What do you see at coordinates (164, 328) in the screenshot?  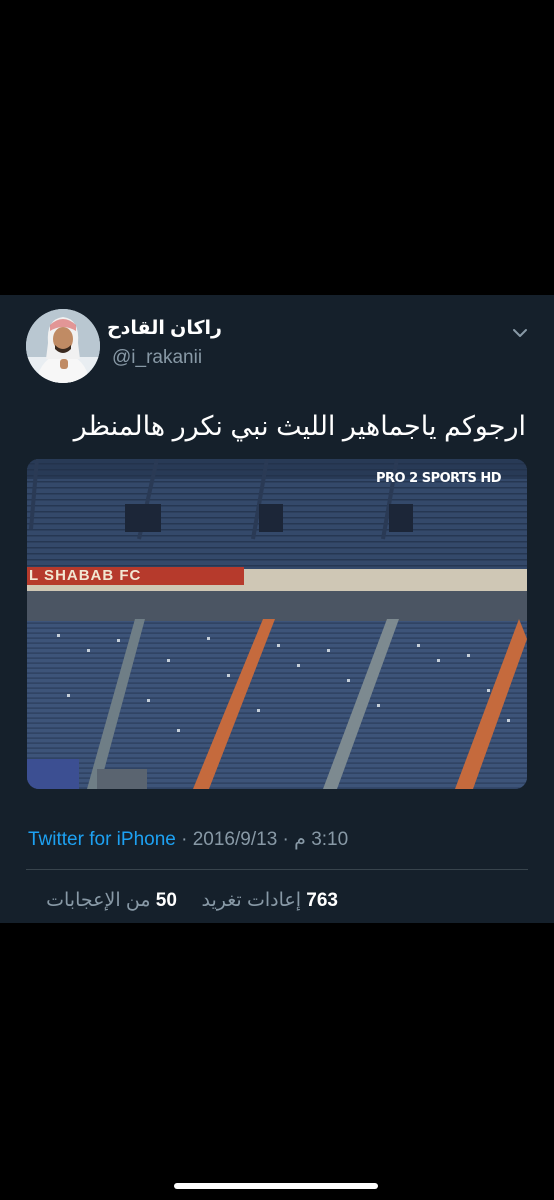 I see `display-name: راكان القادح` at bounding box center [164, 328].